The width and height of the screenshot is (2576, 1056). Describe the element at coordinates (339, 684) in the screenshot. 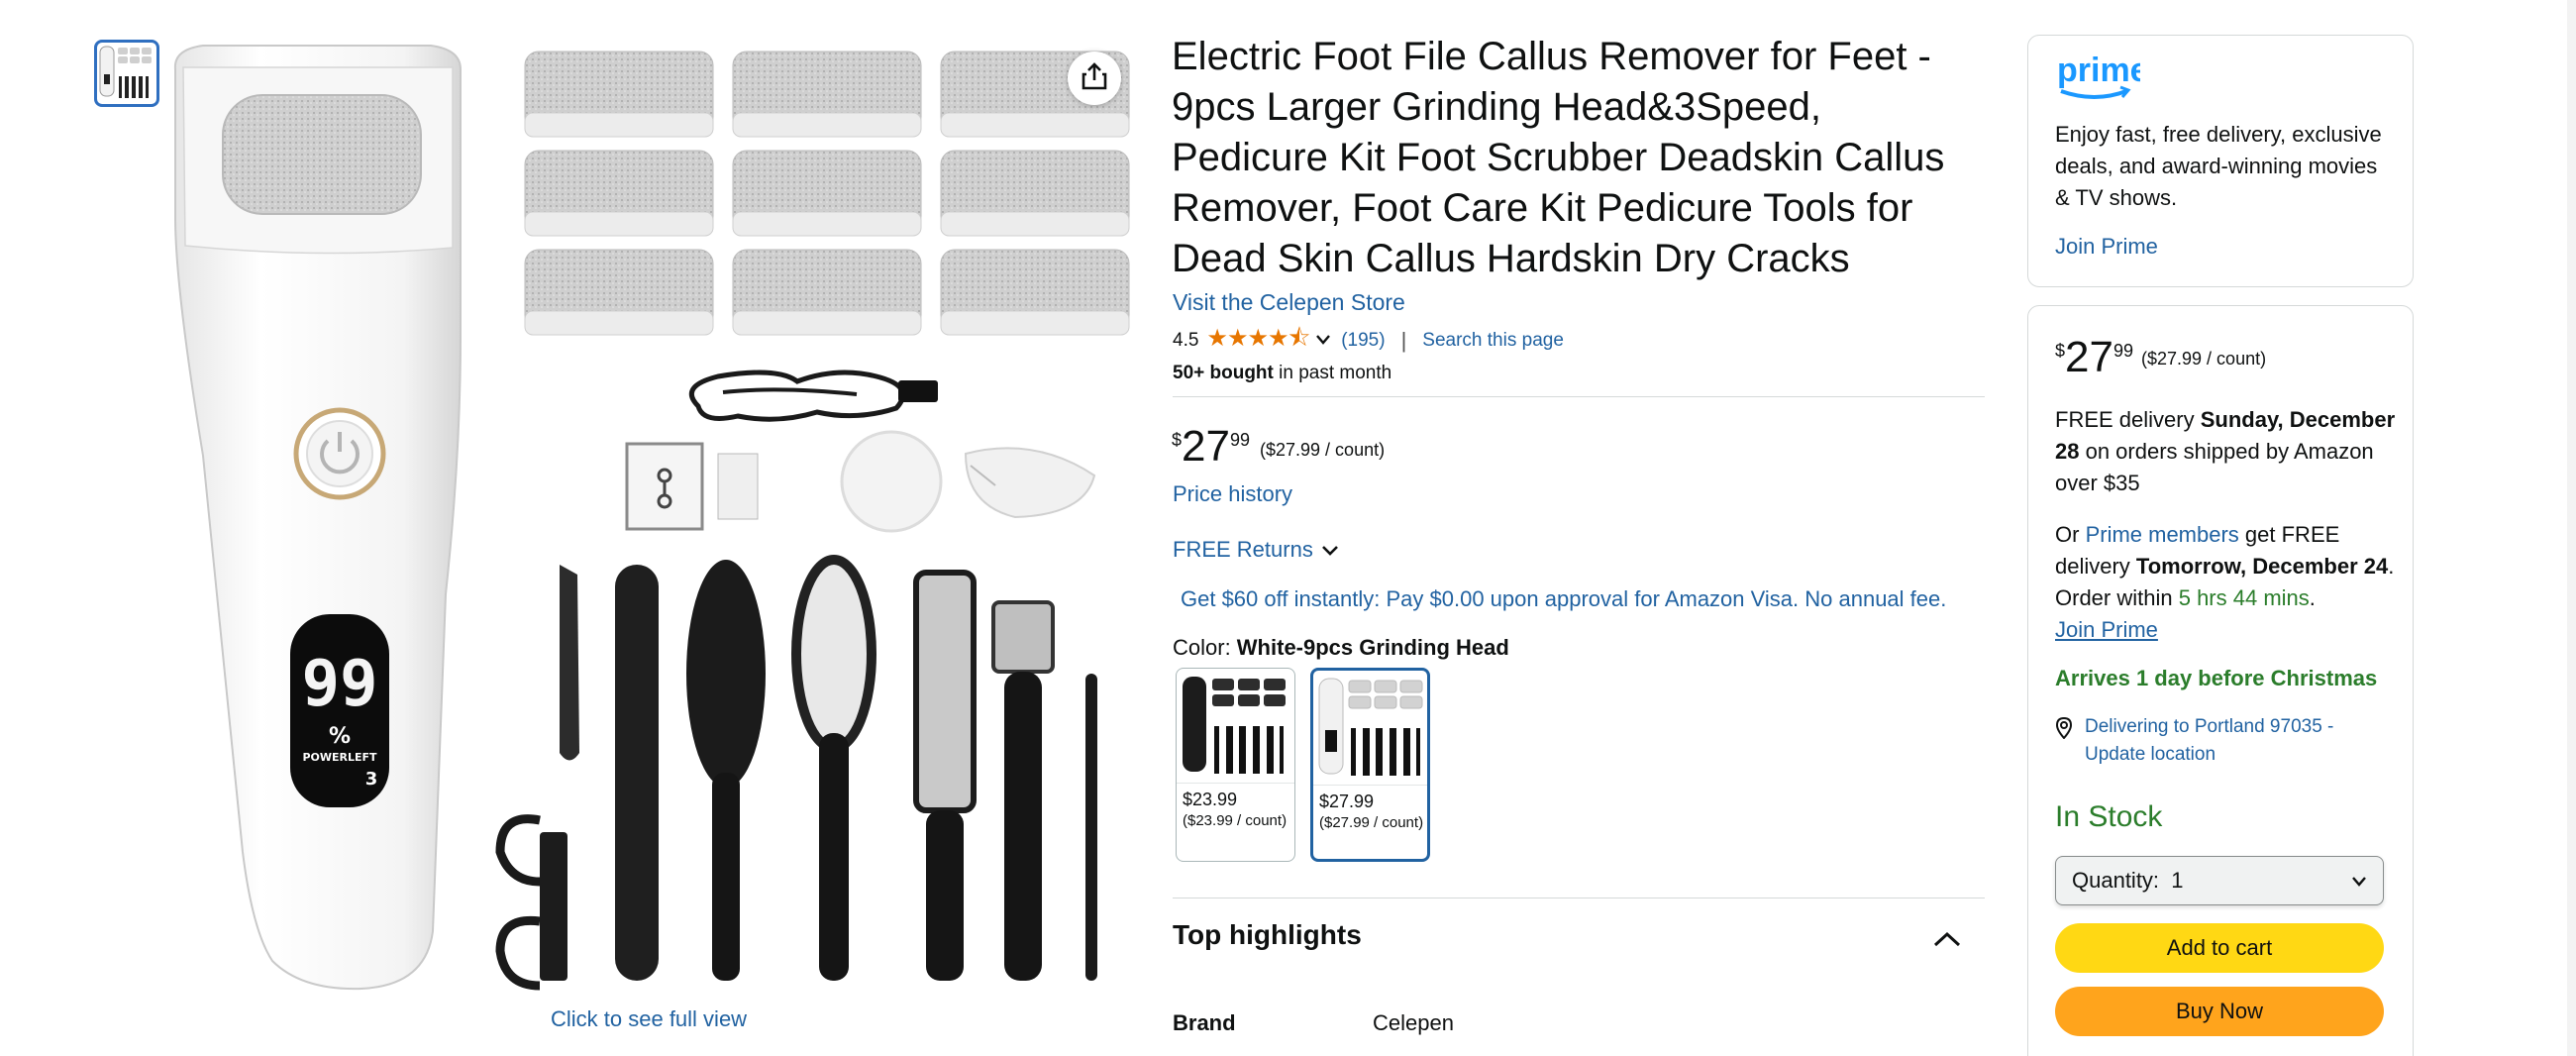

I see `display-percent: 99` at that location.